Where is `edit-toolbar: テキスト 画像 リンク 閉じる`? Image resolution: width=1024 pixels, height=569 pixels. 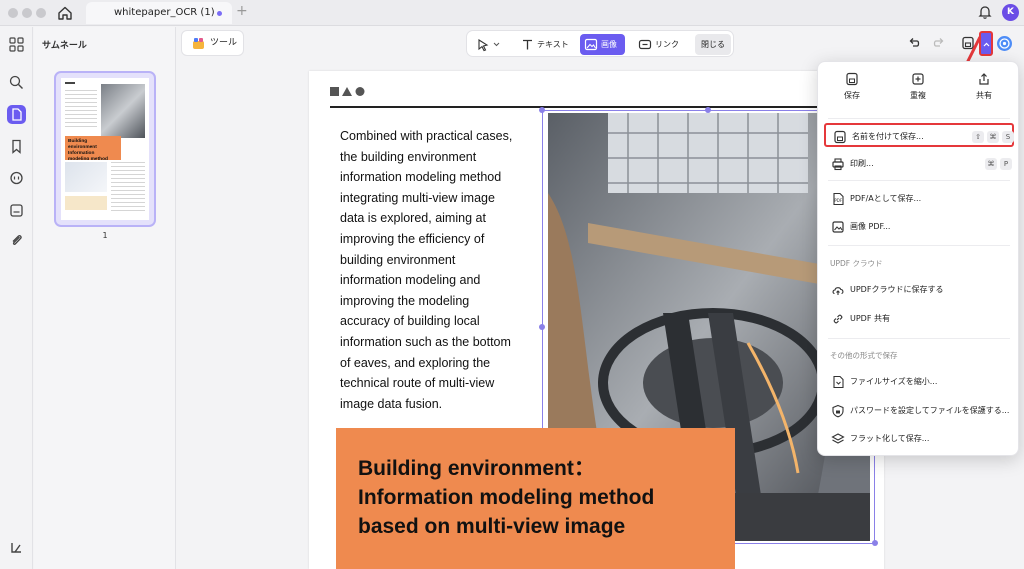
edit-toolbar: テキスト 画像 リンク 閉じる is located at coordinates (600, 43).